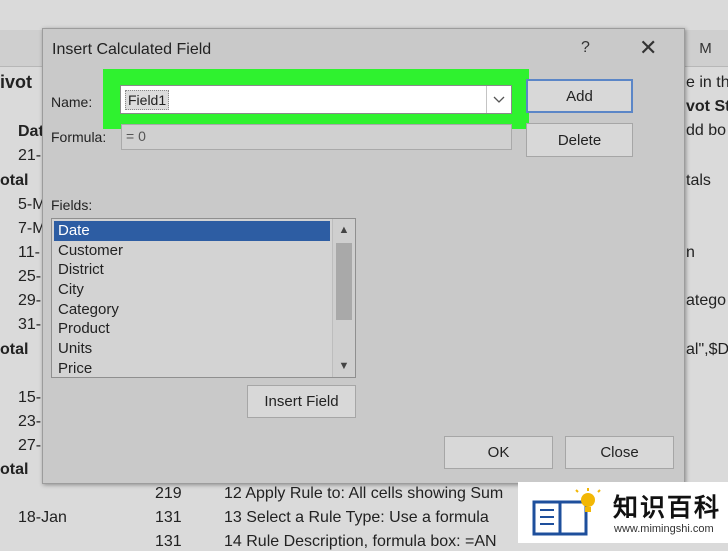 The height and width of the screenshot is (551, 728). Describe the element at coordinates (566, 512) in the screenshot. I see `book-lightbulb-icon` at that location.